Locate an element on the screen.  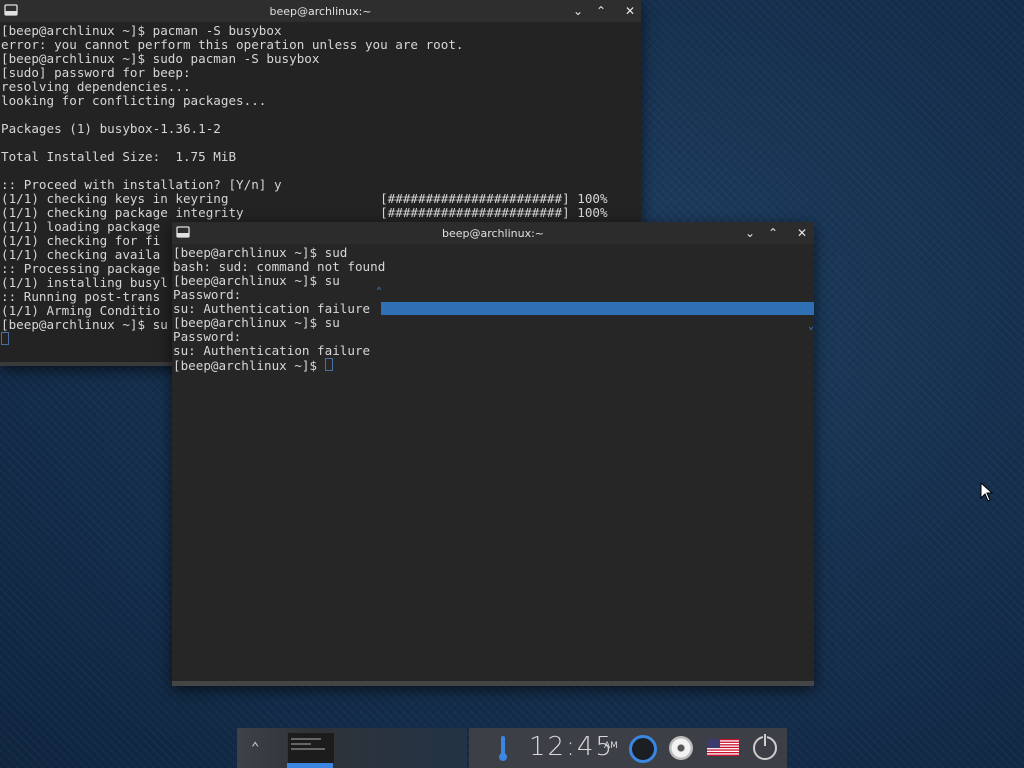
terminal-line-text: [beep@archlinux ~]$ pacman -S busybox is located at coordinates (141, 30).